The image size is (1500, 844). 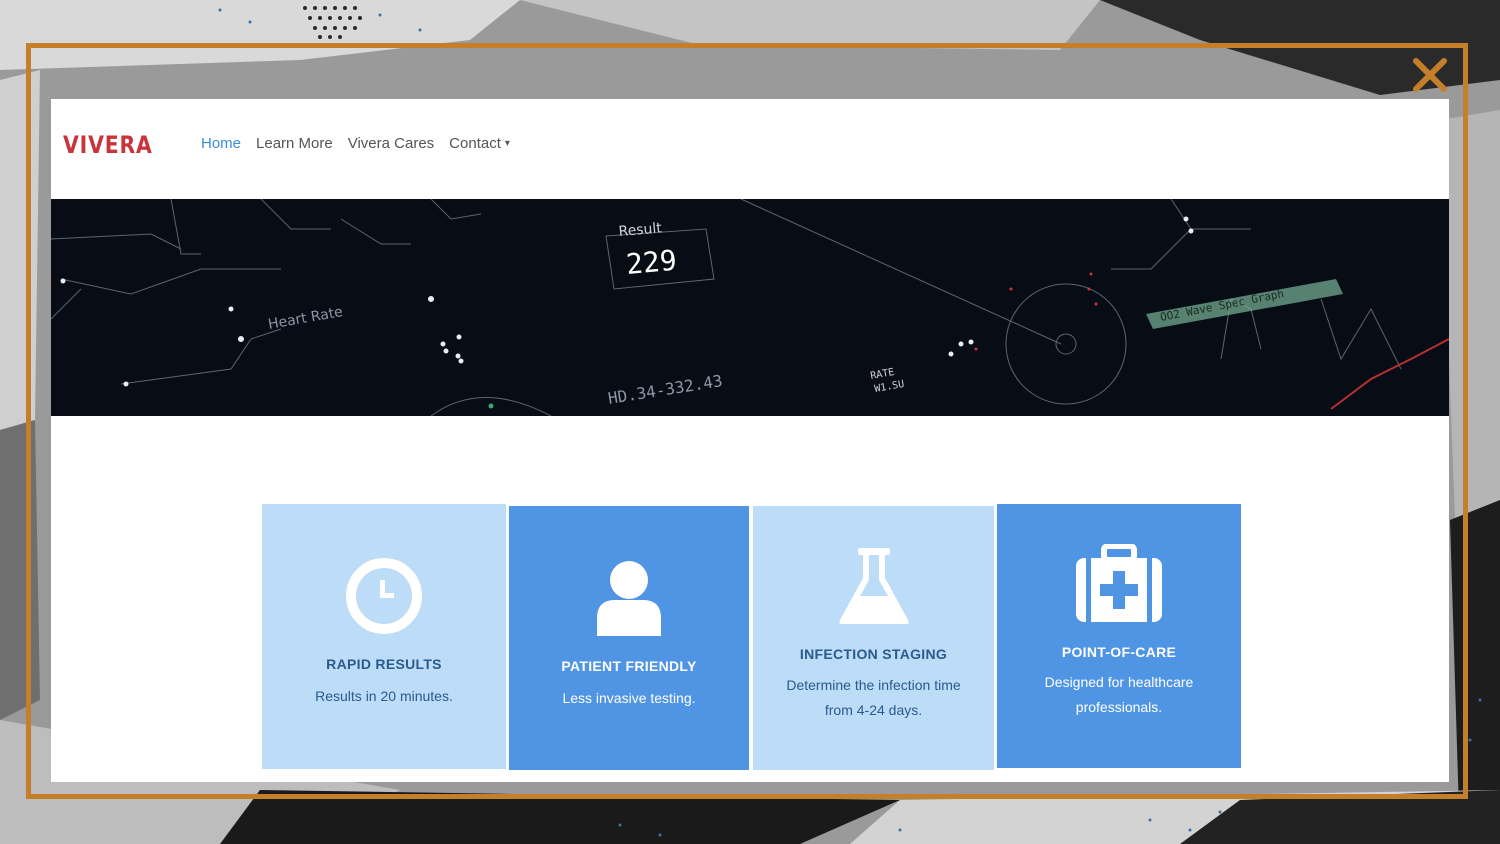 What do you see at coordinates (1119, 583) in the screenshot?
I see `medical-kit-icon` at bounding box center [1119, 583].